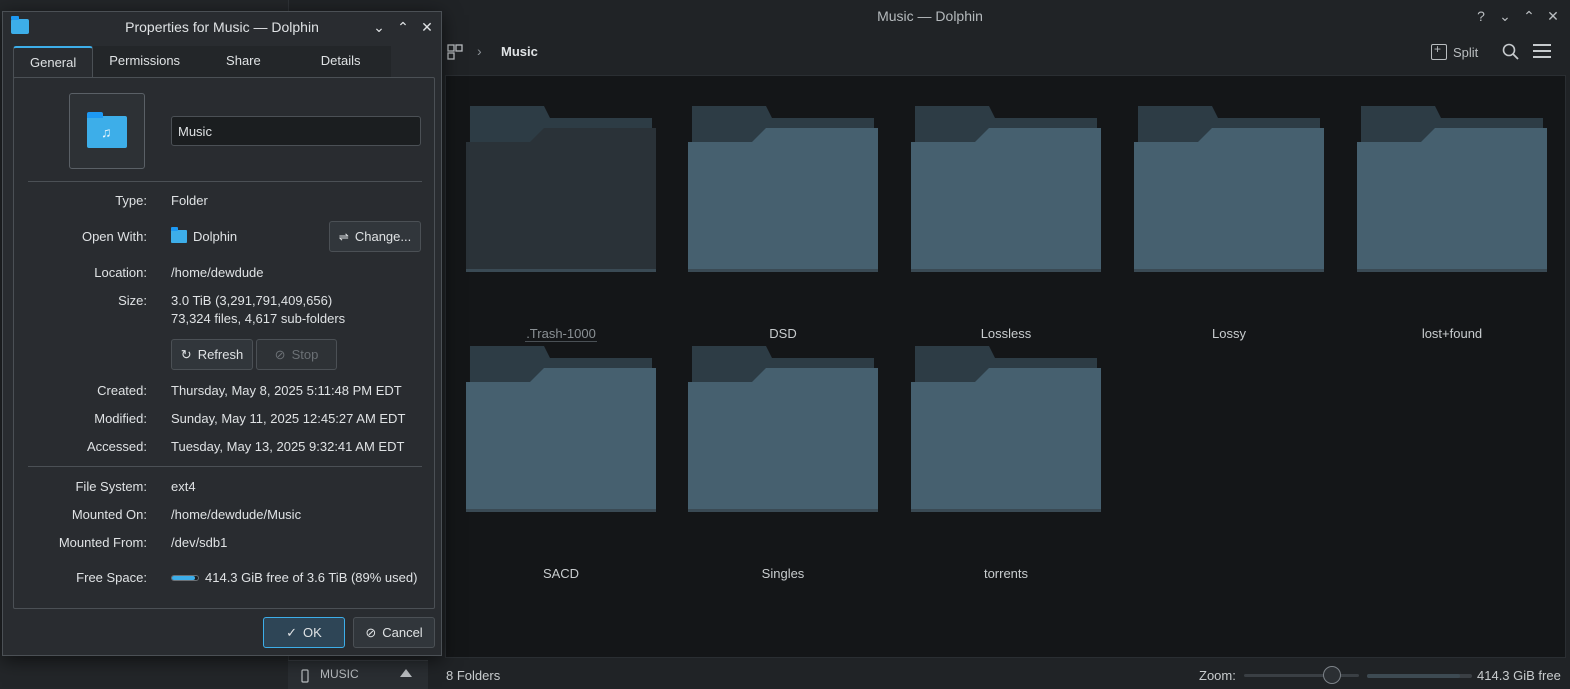 The image size is (1570, 689). I want to click on mounted-from-label: Mounted From:, so click(102, 542).